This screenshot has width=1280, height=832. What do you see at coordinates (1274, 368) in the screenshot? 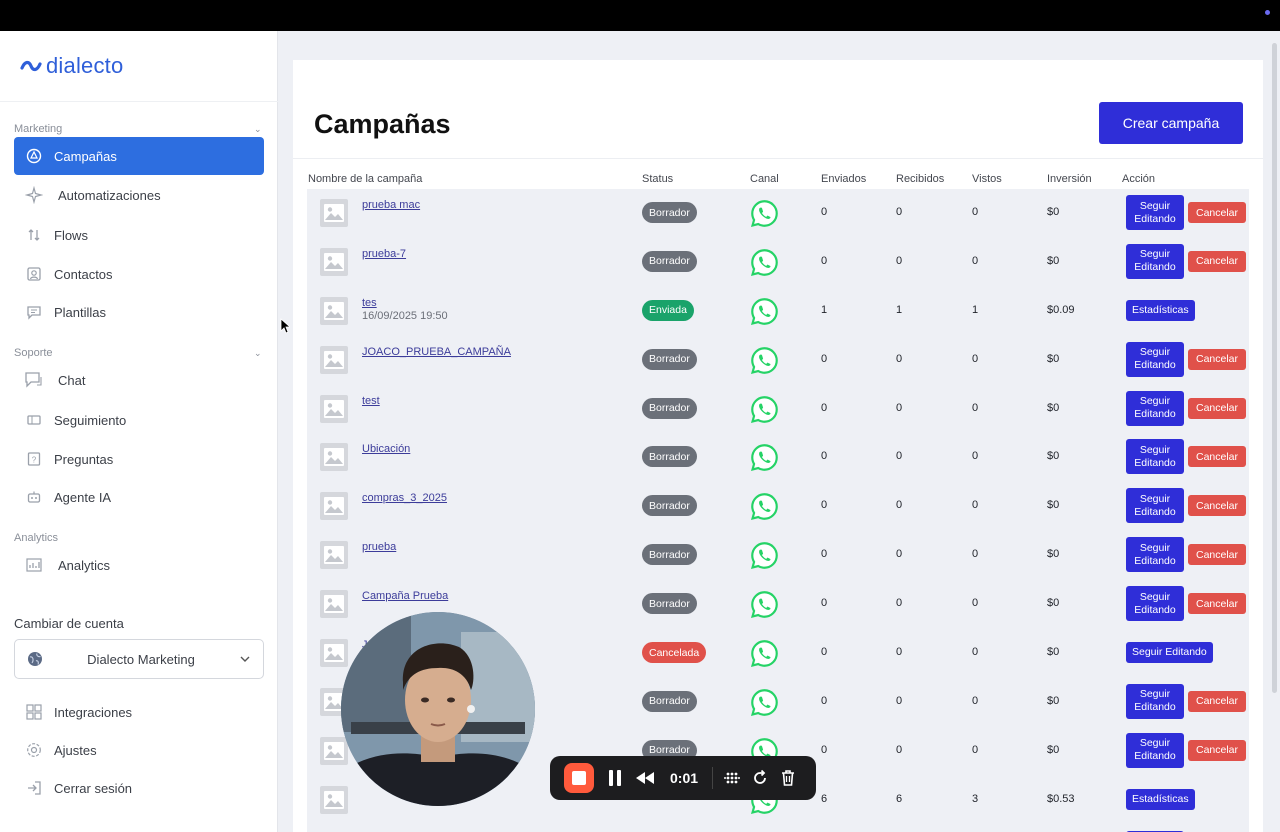
I see `scrollbar` at bounding box center [1274, 368].